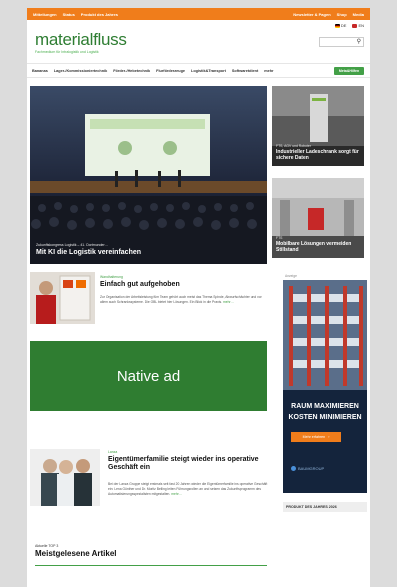  What do you see at coordinates (311, 468) in the screenshot?
I see `ad-brand-name: BAUMGROUP` at bounding box center [311, 468].